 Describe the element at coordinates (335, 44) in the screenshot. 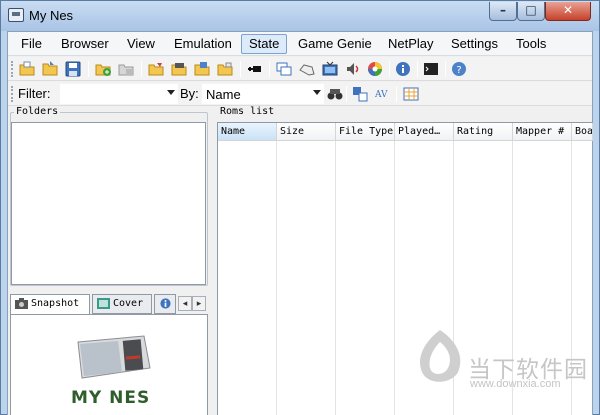

I see `menu-game-genie: Game Genie` at that location.